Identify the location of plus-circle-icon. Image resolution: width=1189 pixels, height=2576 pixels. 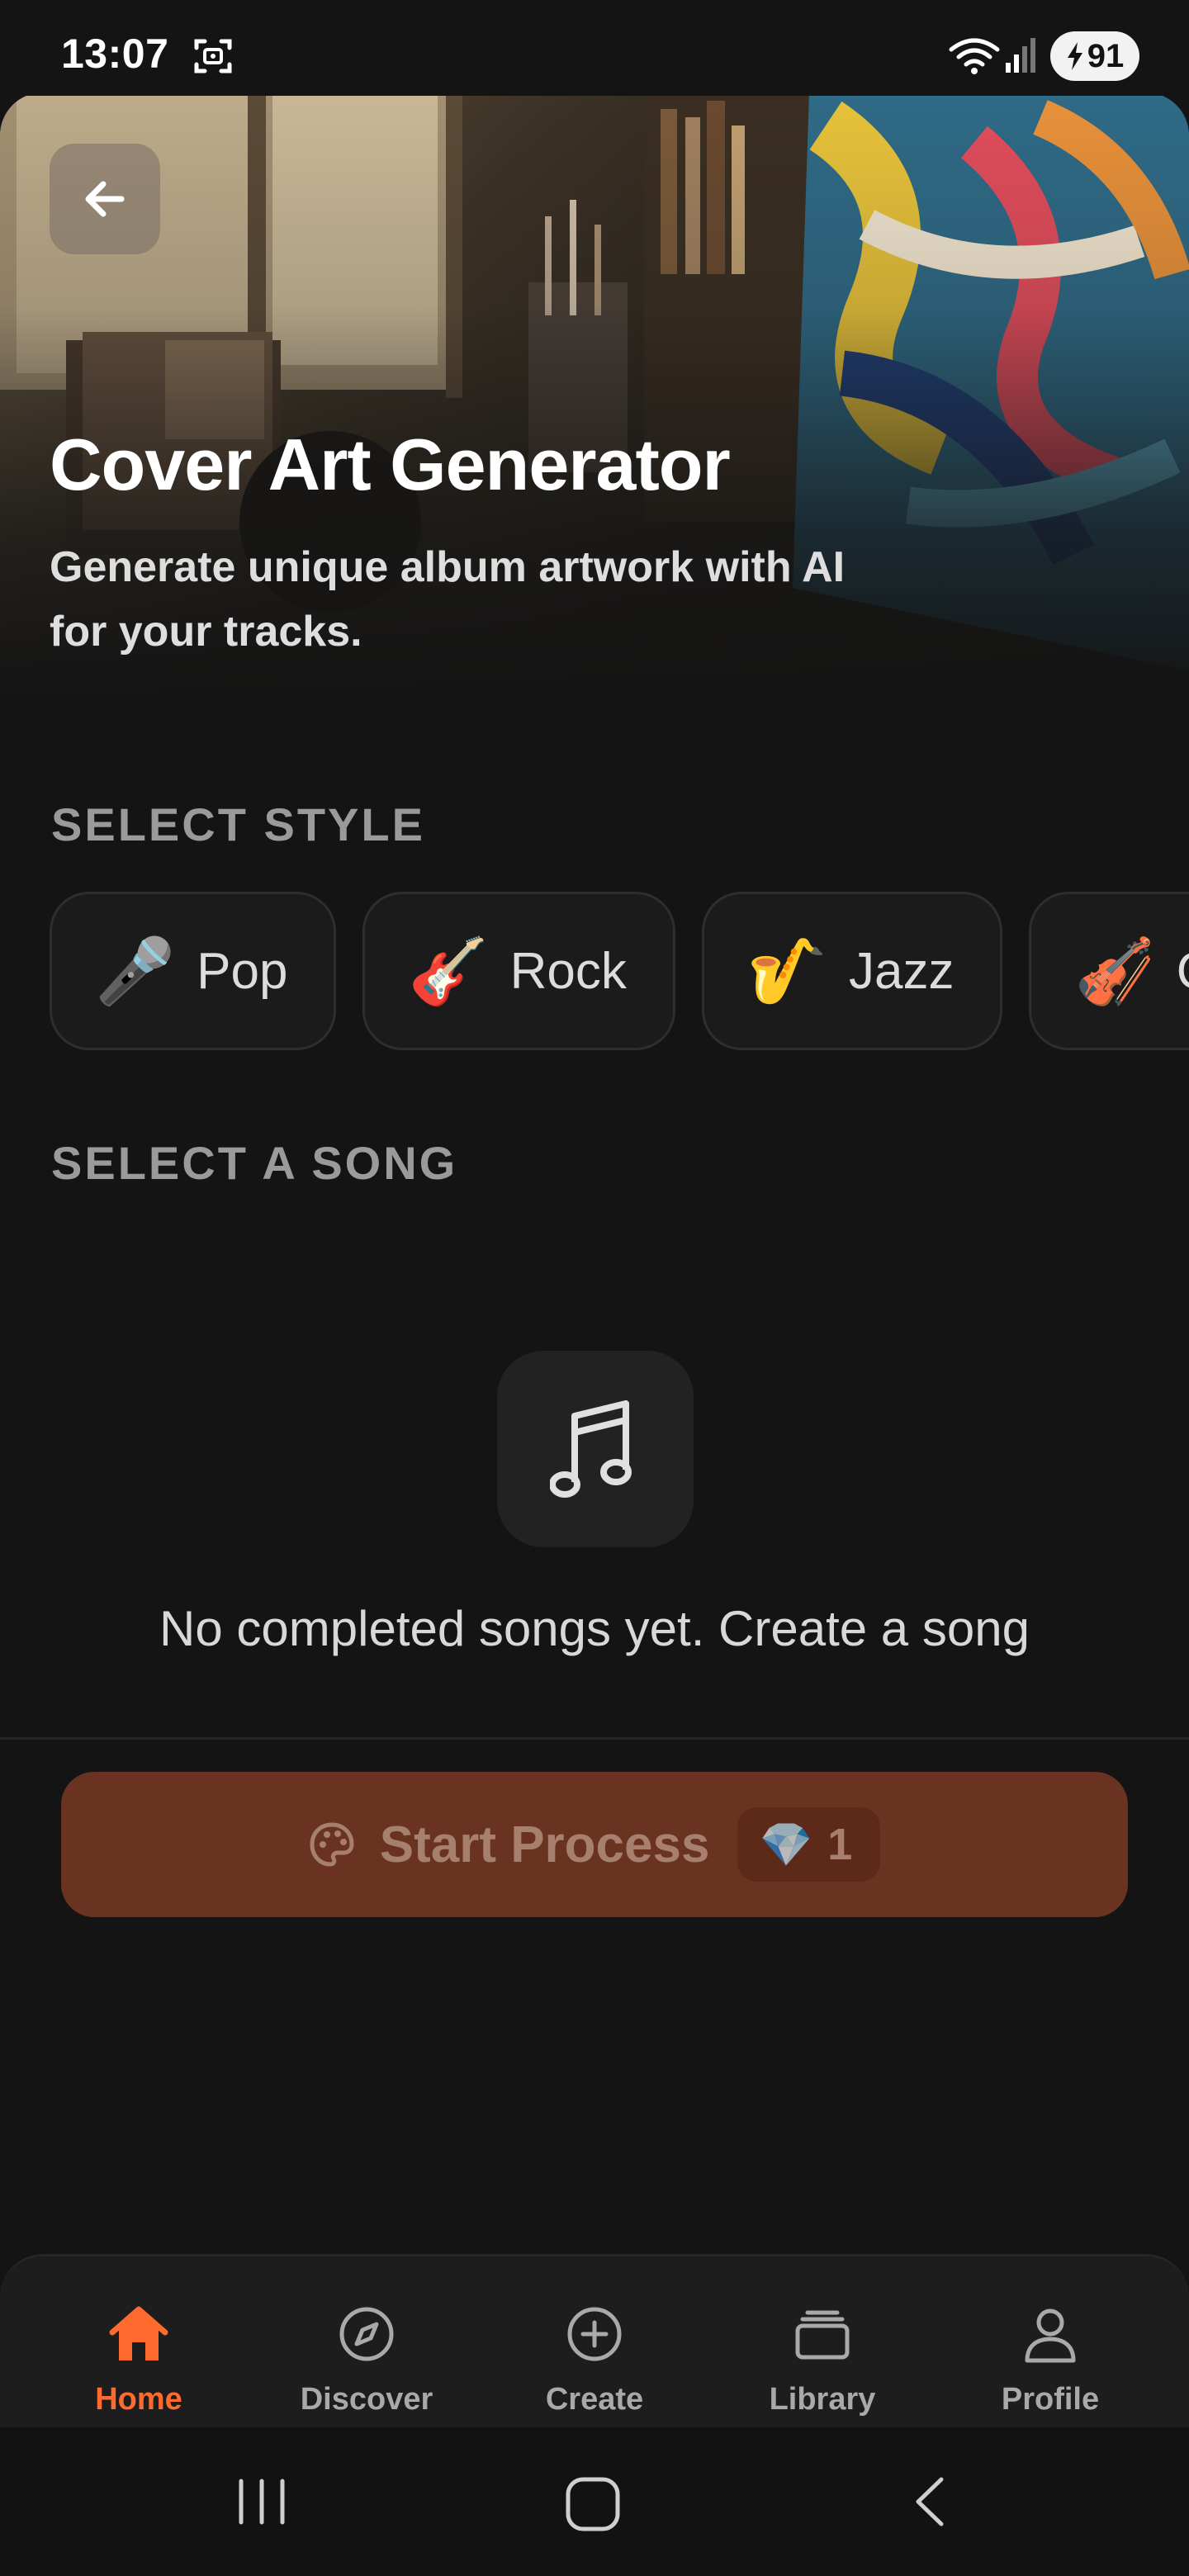
(594, 2334).